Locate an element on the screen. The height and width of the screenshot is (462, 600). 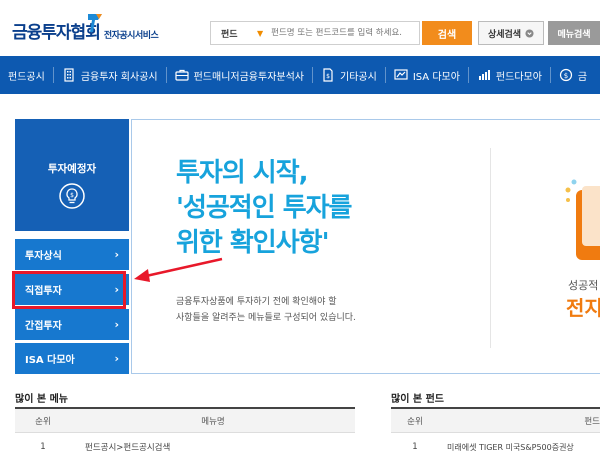
search-category-select: 펀드 is located at coordinates (234, 33).